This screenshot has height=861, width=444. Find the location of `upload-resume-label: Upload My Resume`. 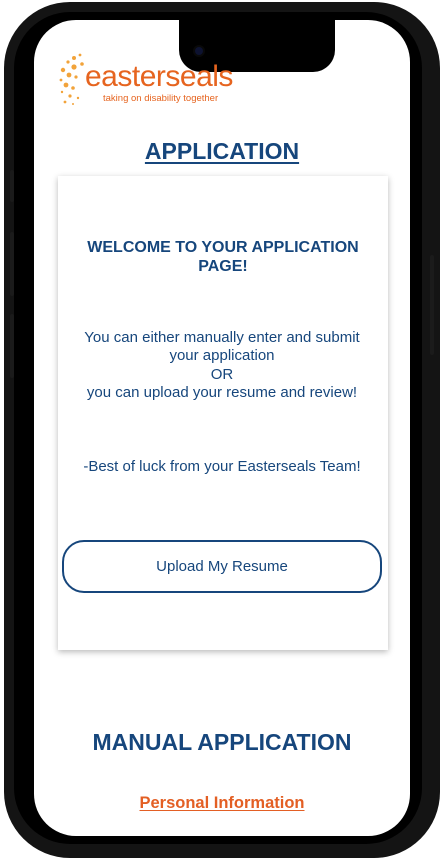

upload-resume-label: Upload My Resume is located at coordinates (222, 566).